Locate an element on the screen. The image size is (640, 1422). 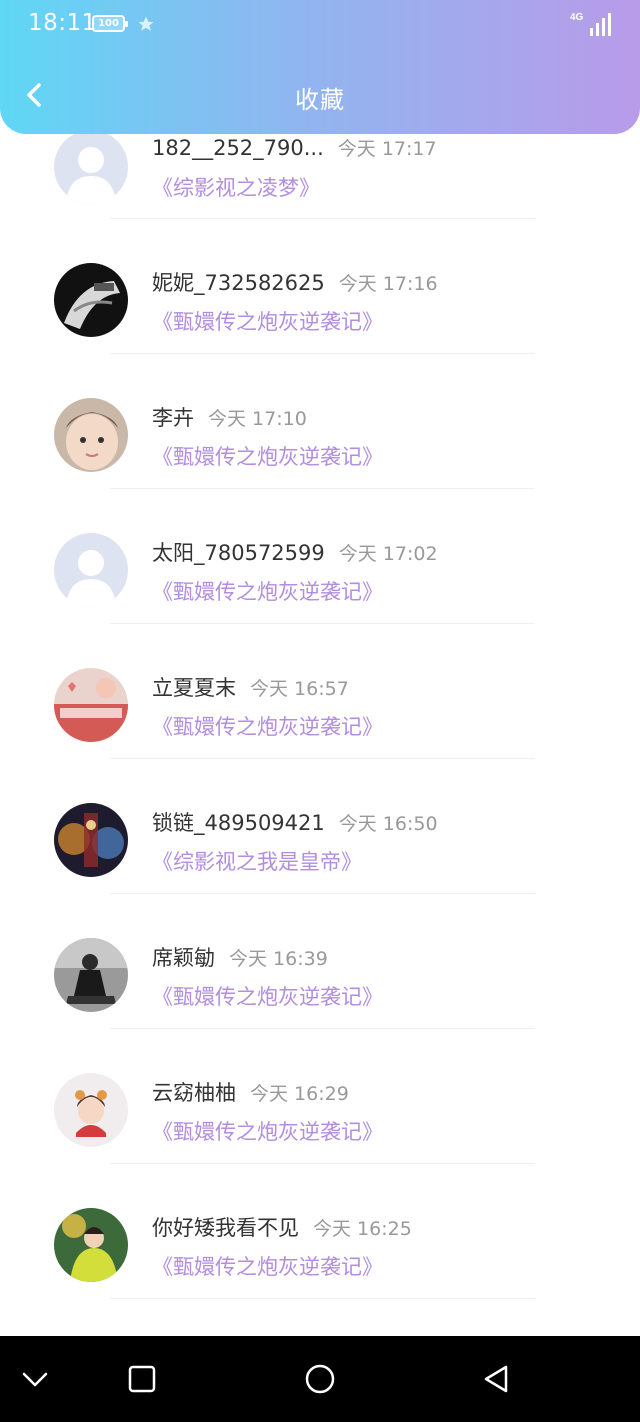
divider is located at coordinates (322, 1298).